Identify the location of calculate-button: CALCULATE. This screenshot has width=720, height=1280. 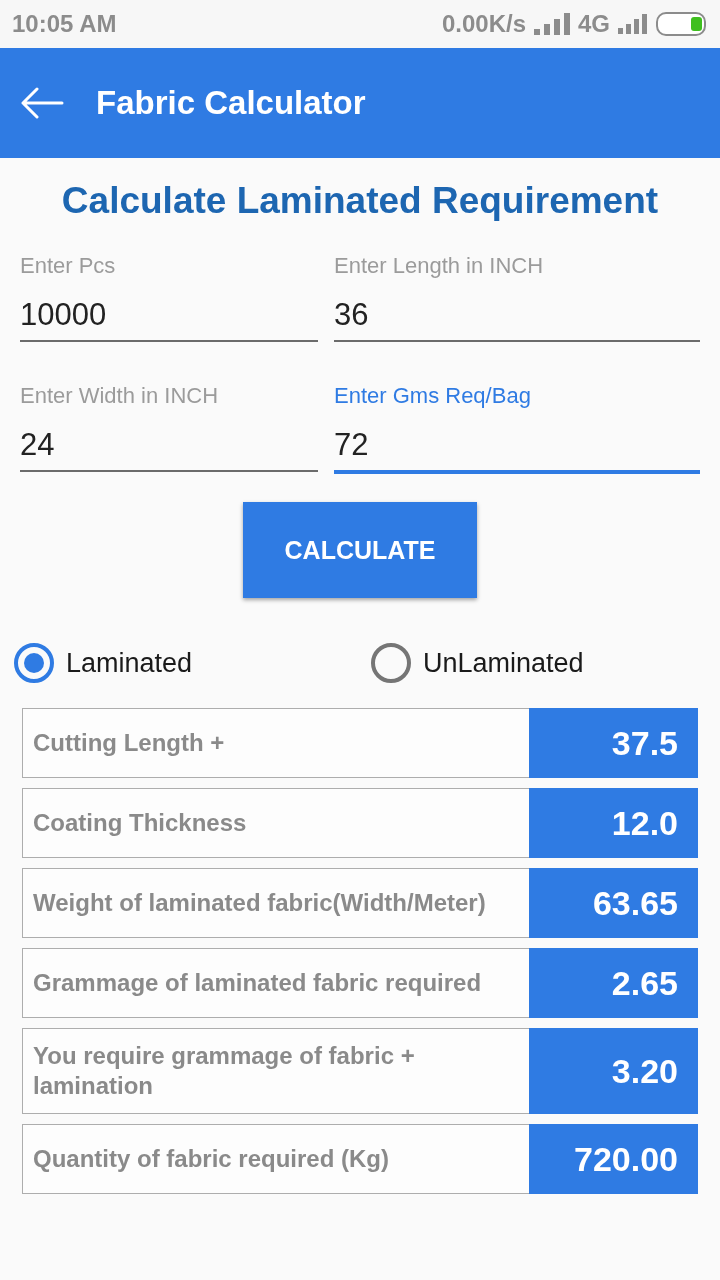
(360, 550).